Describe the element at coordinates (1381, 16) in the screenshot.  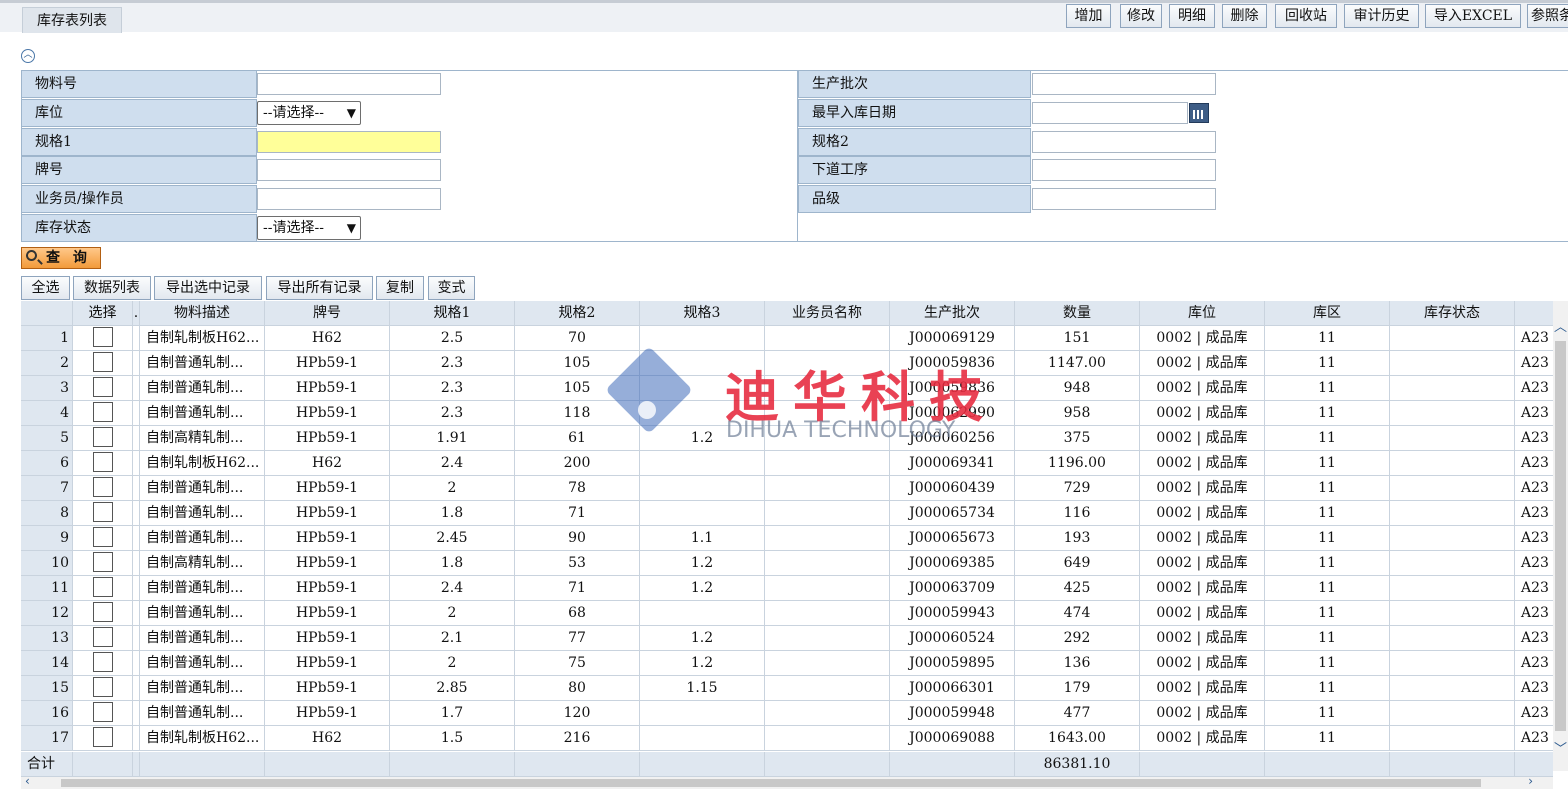
I see `toolbar-button-6: 审计历史` at that location.